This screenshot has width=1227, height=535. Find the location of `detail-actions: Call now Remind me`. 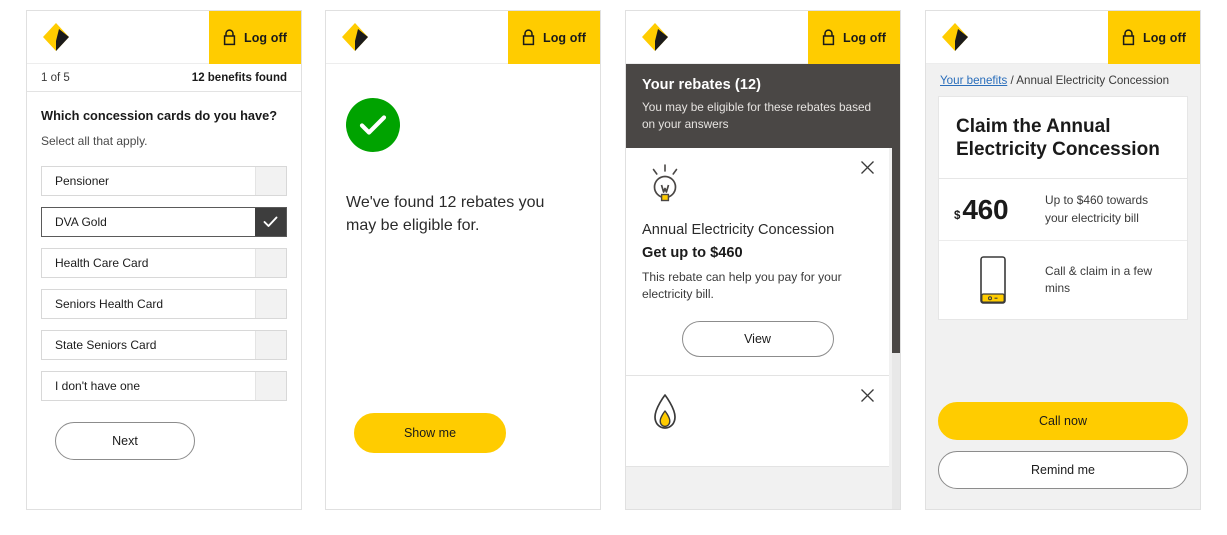

detail-actions: Call now Remind me is located at coordinates (1063, 455).